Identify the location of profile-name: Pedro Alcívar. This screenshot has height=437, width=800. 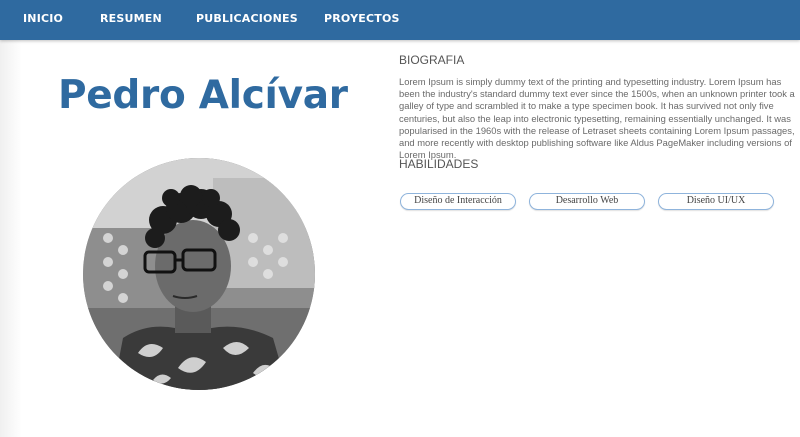
(203, 95).